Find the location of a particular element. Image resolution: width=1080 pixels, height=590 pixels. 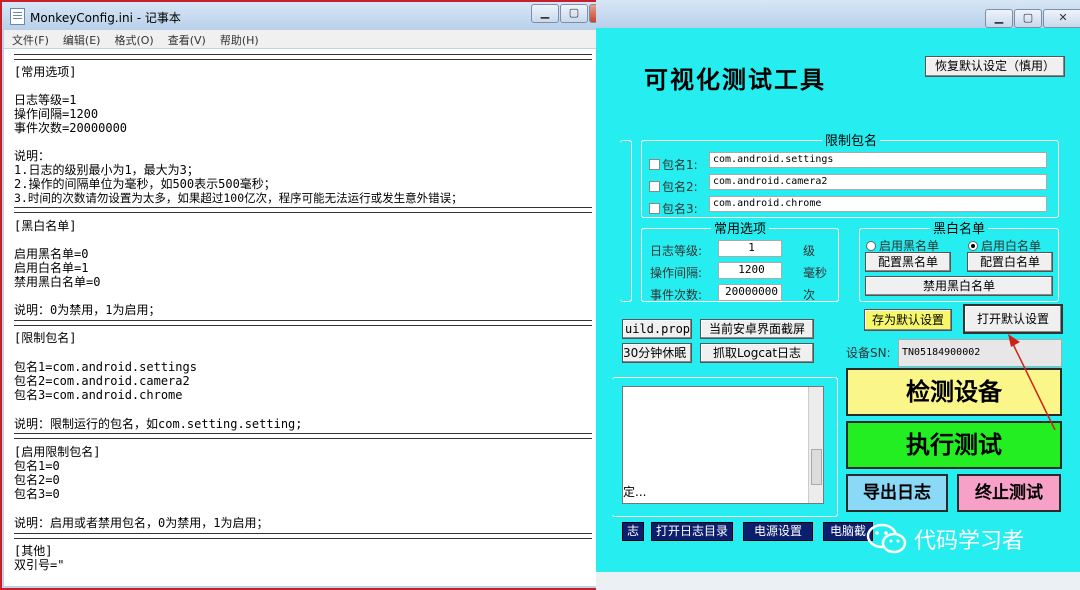

minimize-button: ▁ is located at coordinates (545, 13).